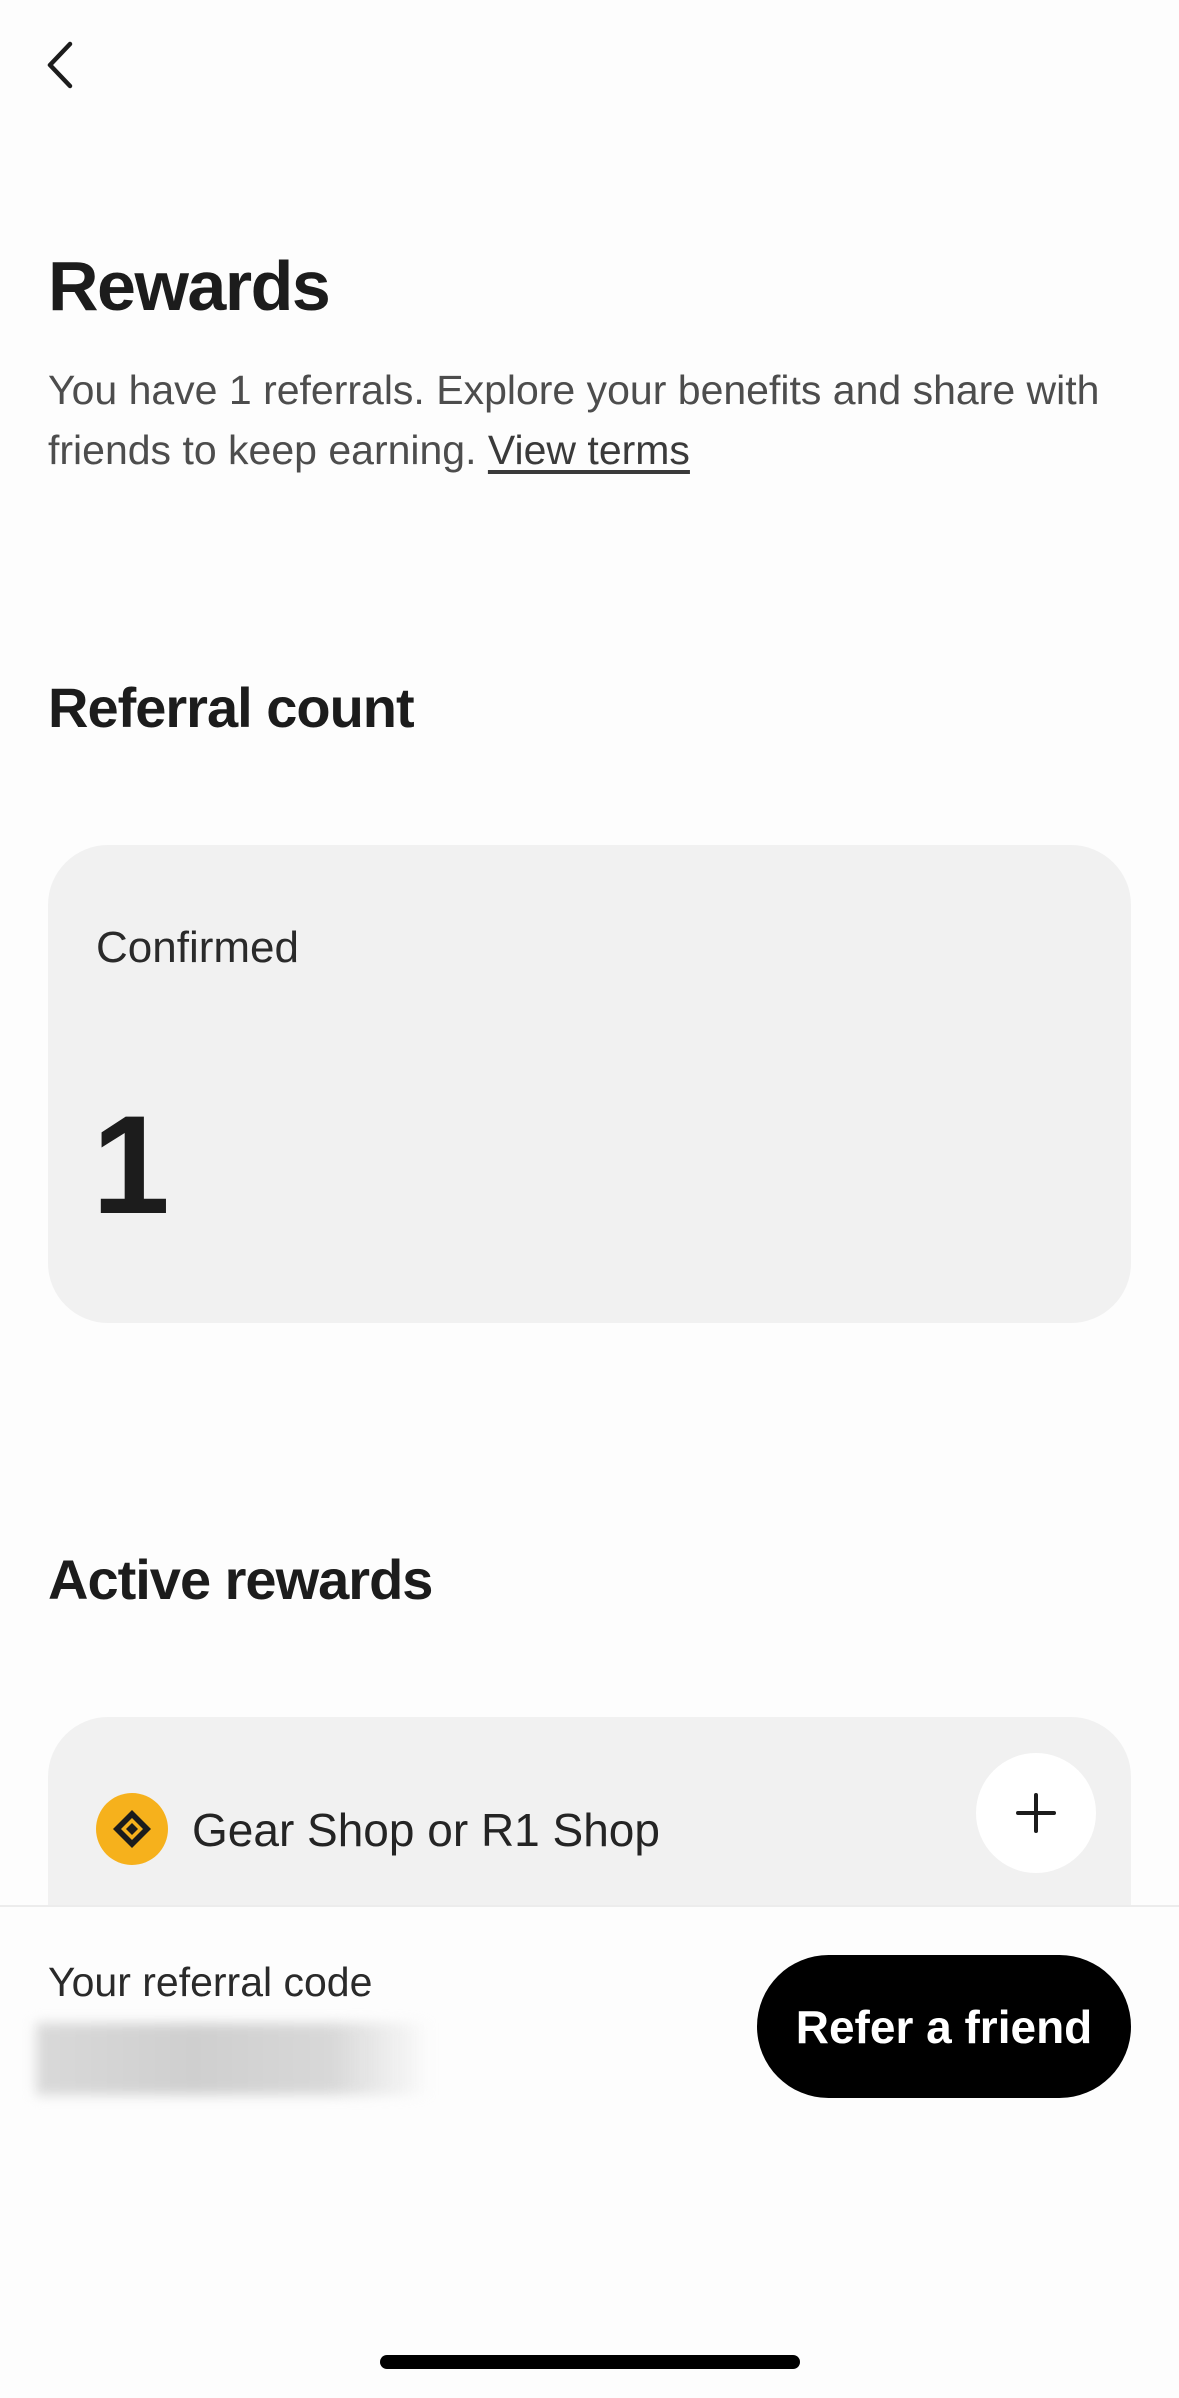 The height and width of the screenshot is (2398, 1179). What do you see at coordinates (944, 2026) in the screenshot?
I see `refer-a-friend-button: Refer a friend` at bounding box center [944, 2026].